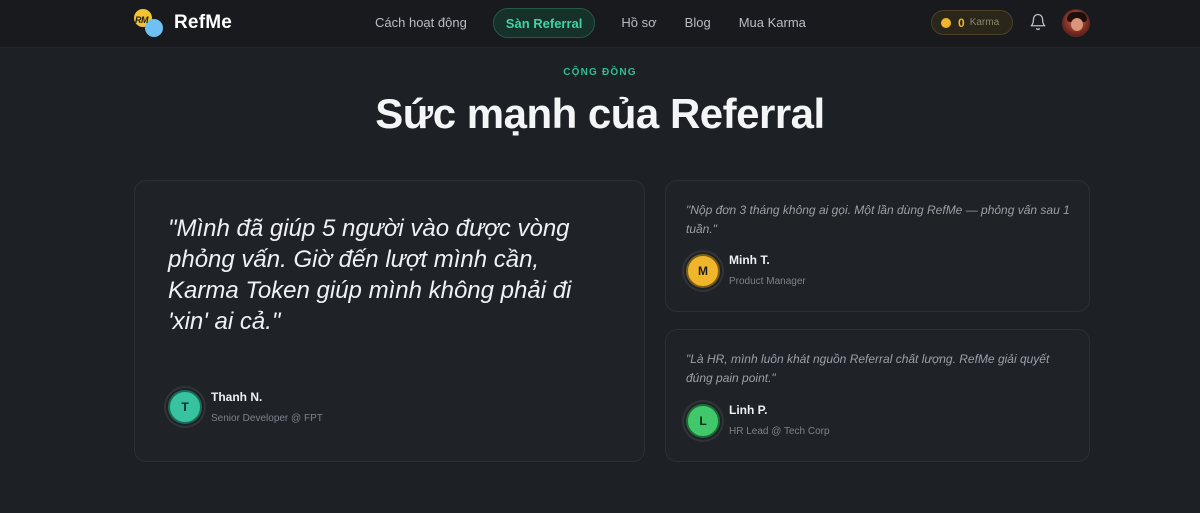  What do you see at coordinates (703, 421) in the screenshot?
I see `testimonial-avatar: L` at bounding box center [703, 421].